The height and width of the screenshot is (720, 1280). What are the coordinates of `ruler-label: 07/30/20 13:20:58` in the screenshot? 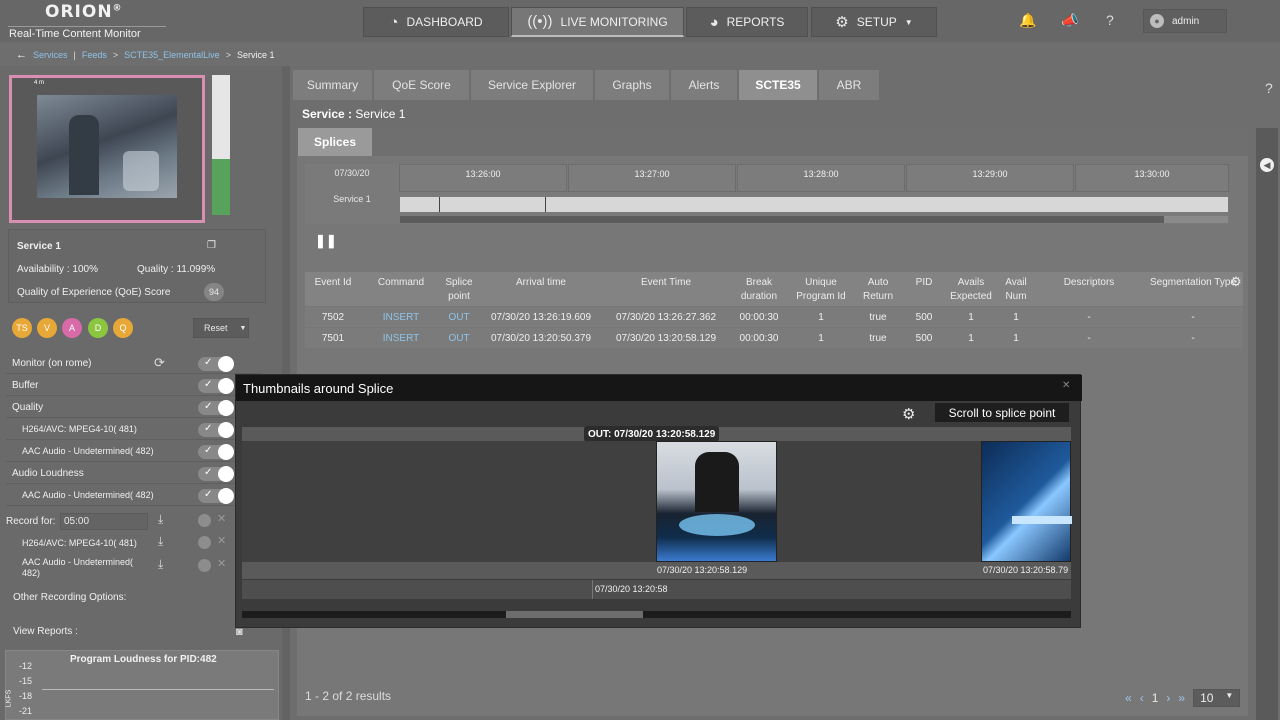 It's located at (631, 589).